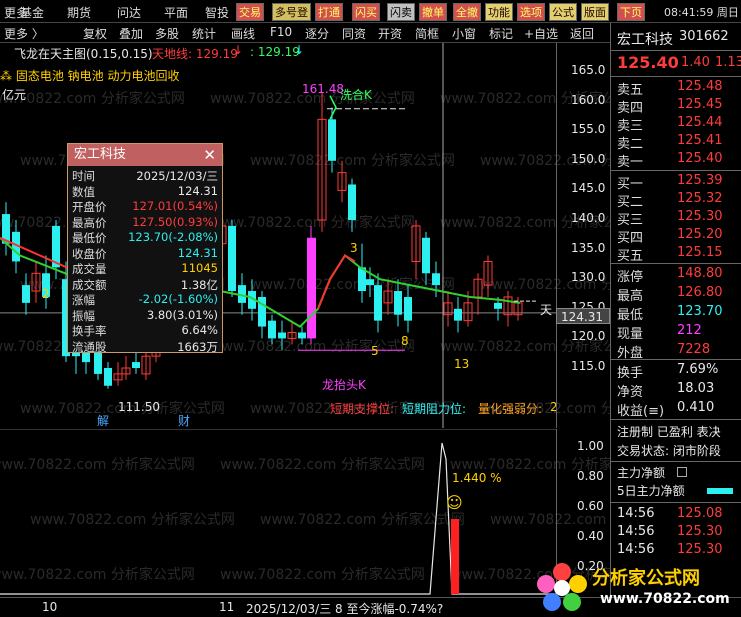 The width and height of the screenshot is (741, 617). Describe the element at coordinates (204, 33) in the screenshot. I see `toolbar-stats: 统计` at that location.